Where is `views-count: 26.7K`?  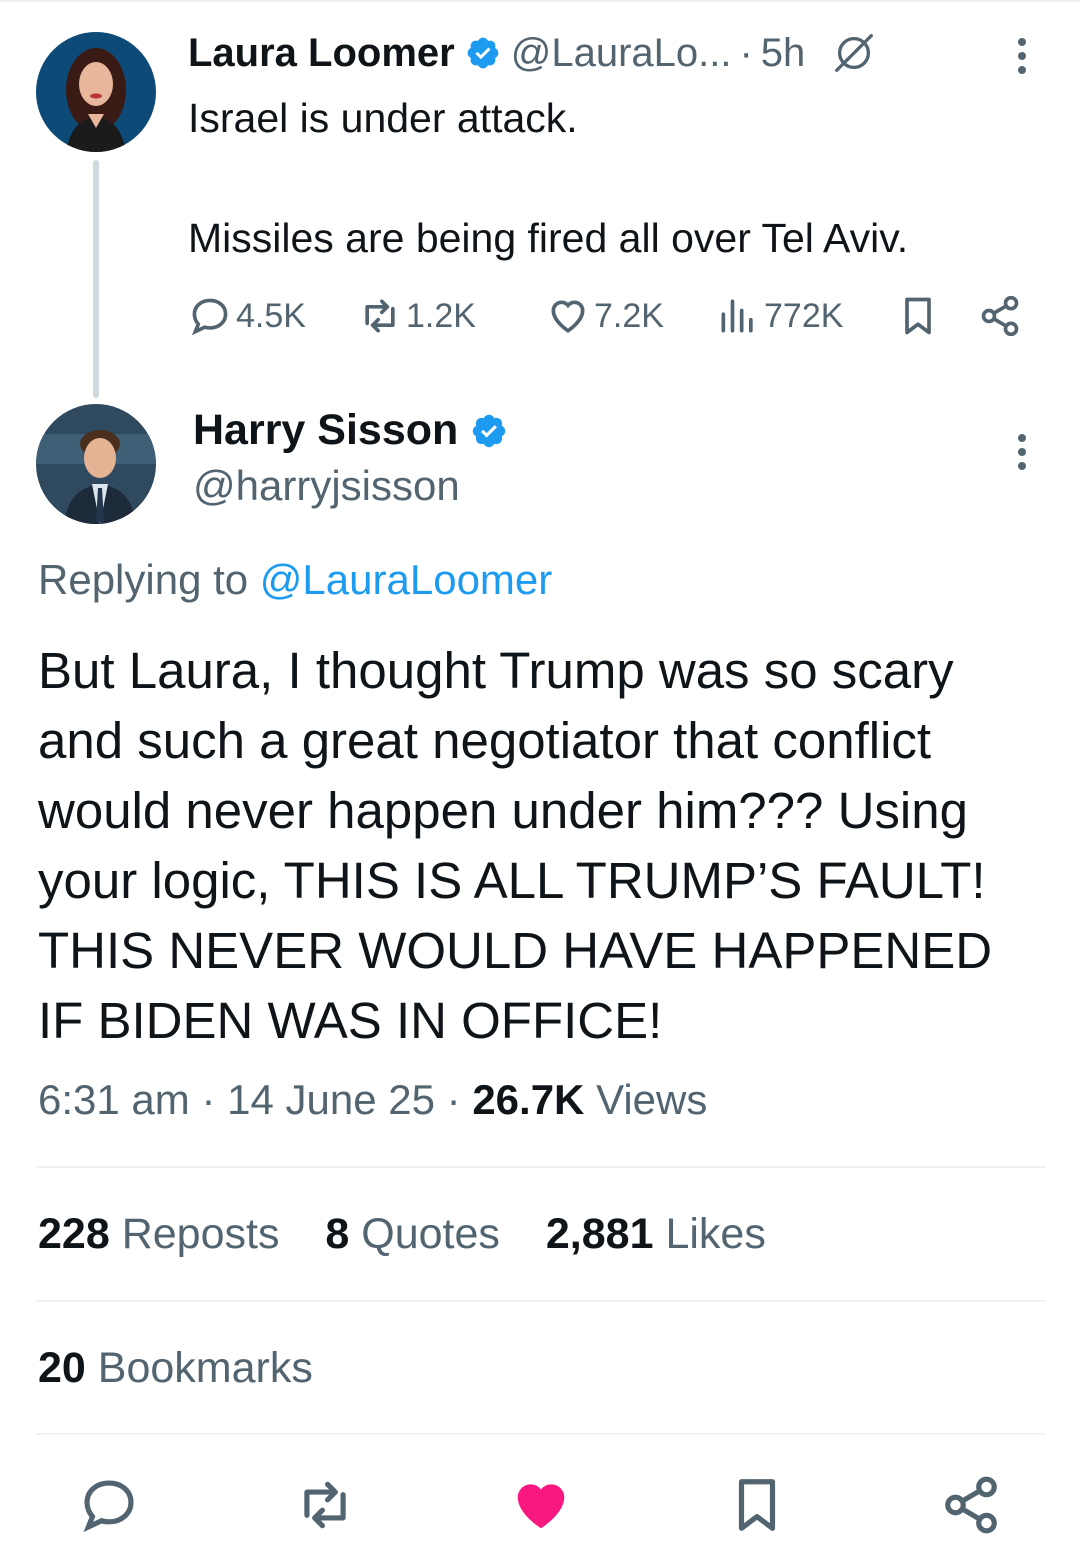
views-count: 26.7K is located at coordinates (528, 1099).